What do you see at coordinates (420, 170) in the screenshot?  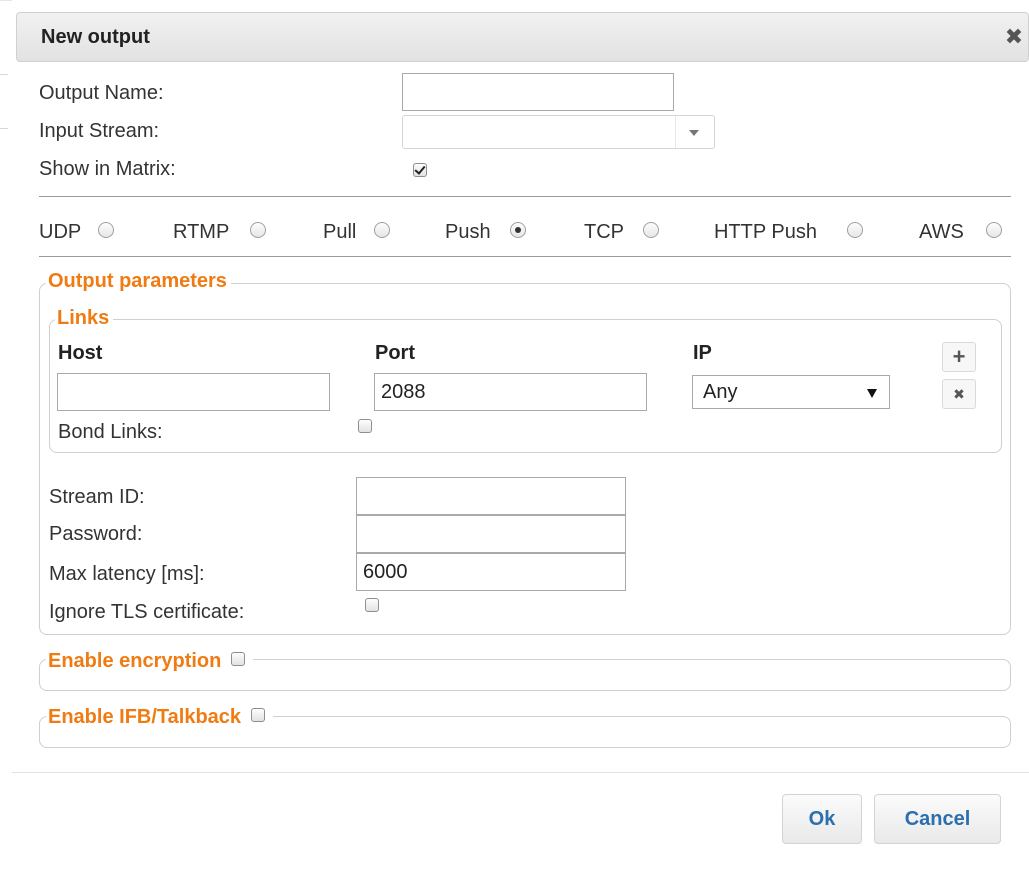 I see `show-in-matrix-checkbox` at bounding box center [420, 170].